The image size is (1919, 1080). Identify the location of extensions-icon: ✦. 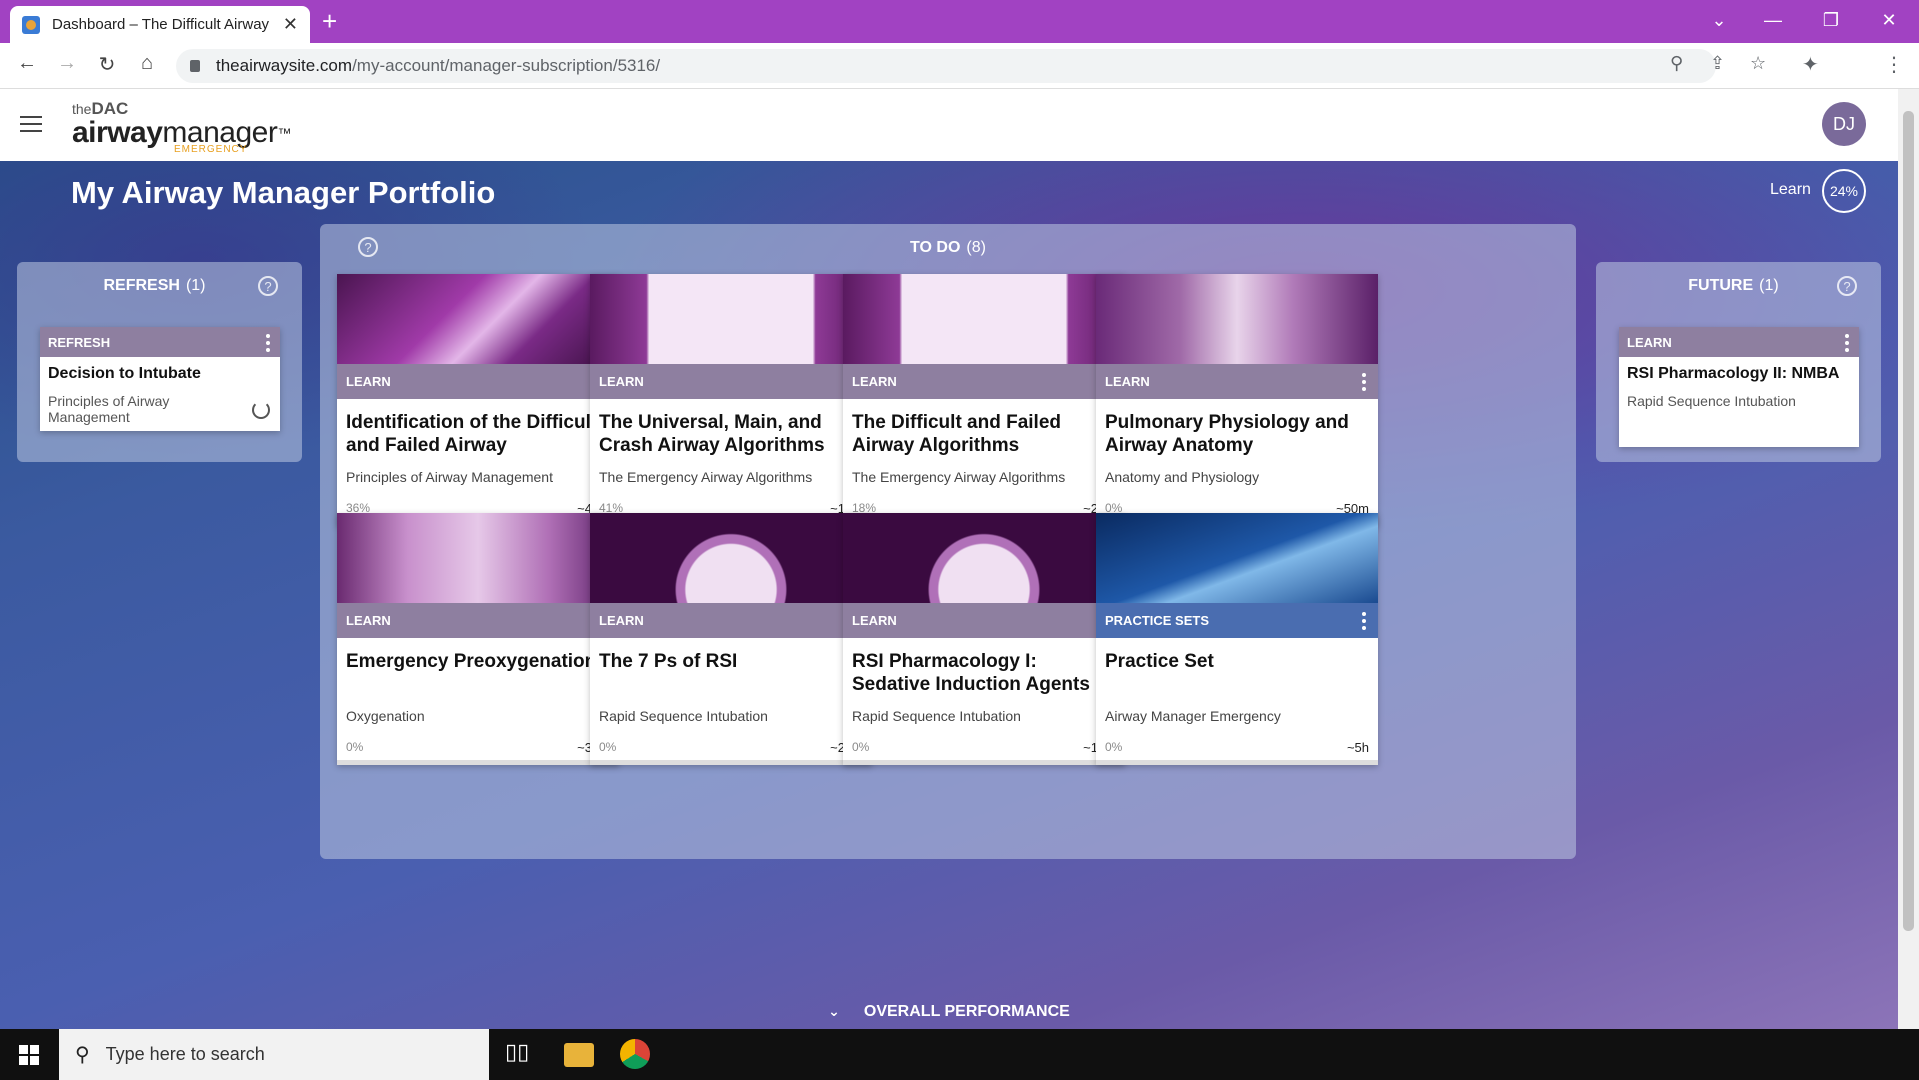
(1810, 64).